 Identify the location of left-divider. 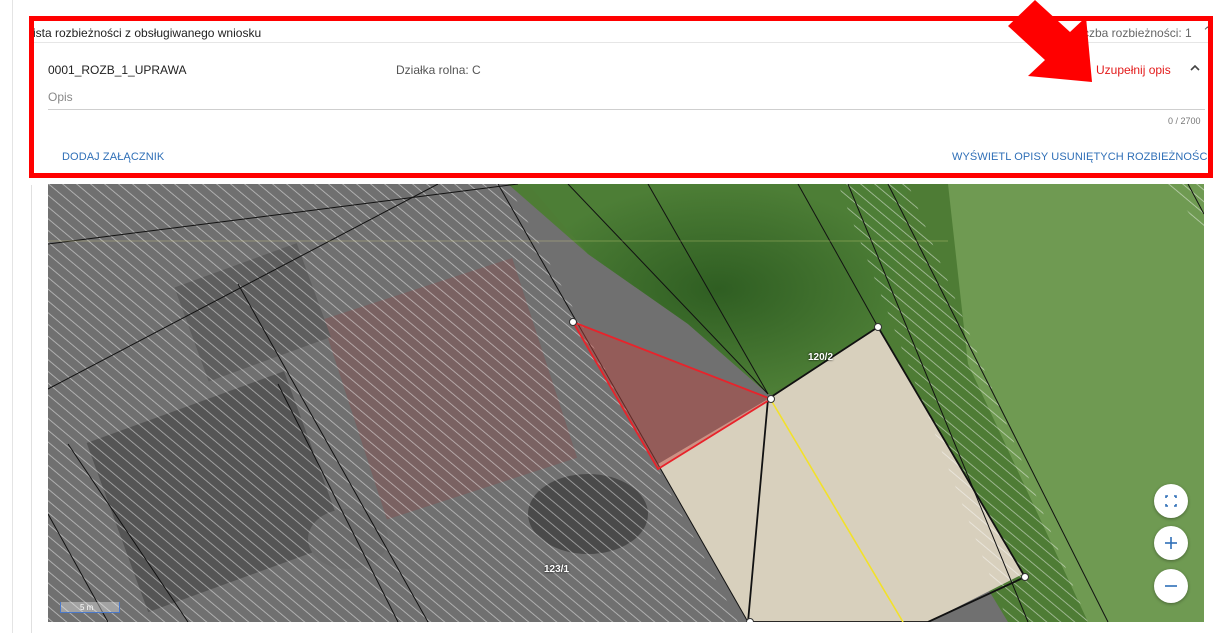
(12, 316).